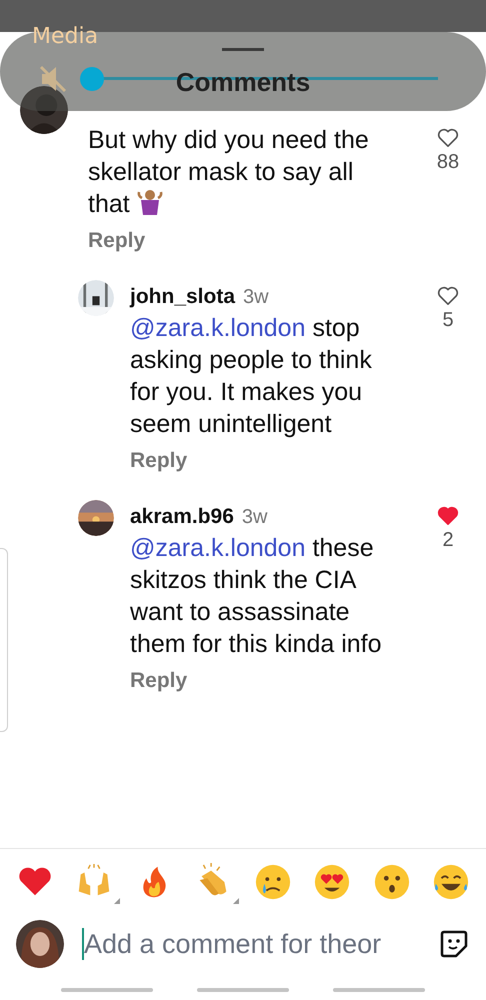  I want to click on panel-grabber, so click(243, 49).